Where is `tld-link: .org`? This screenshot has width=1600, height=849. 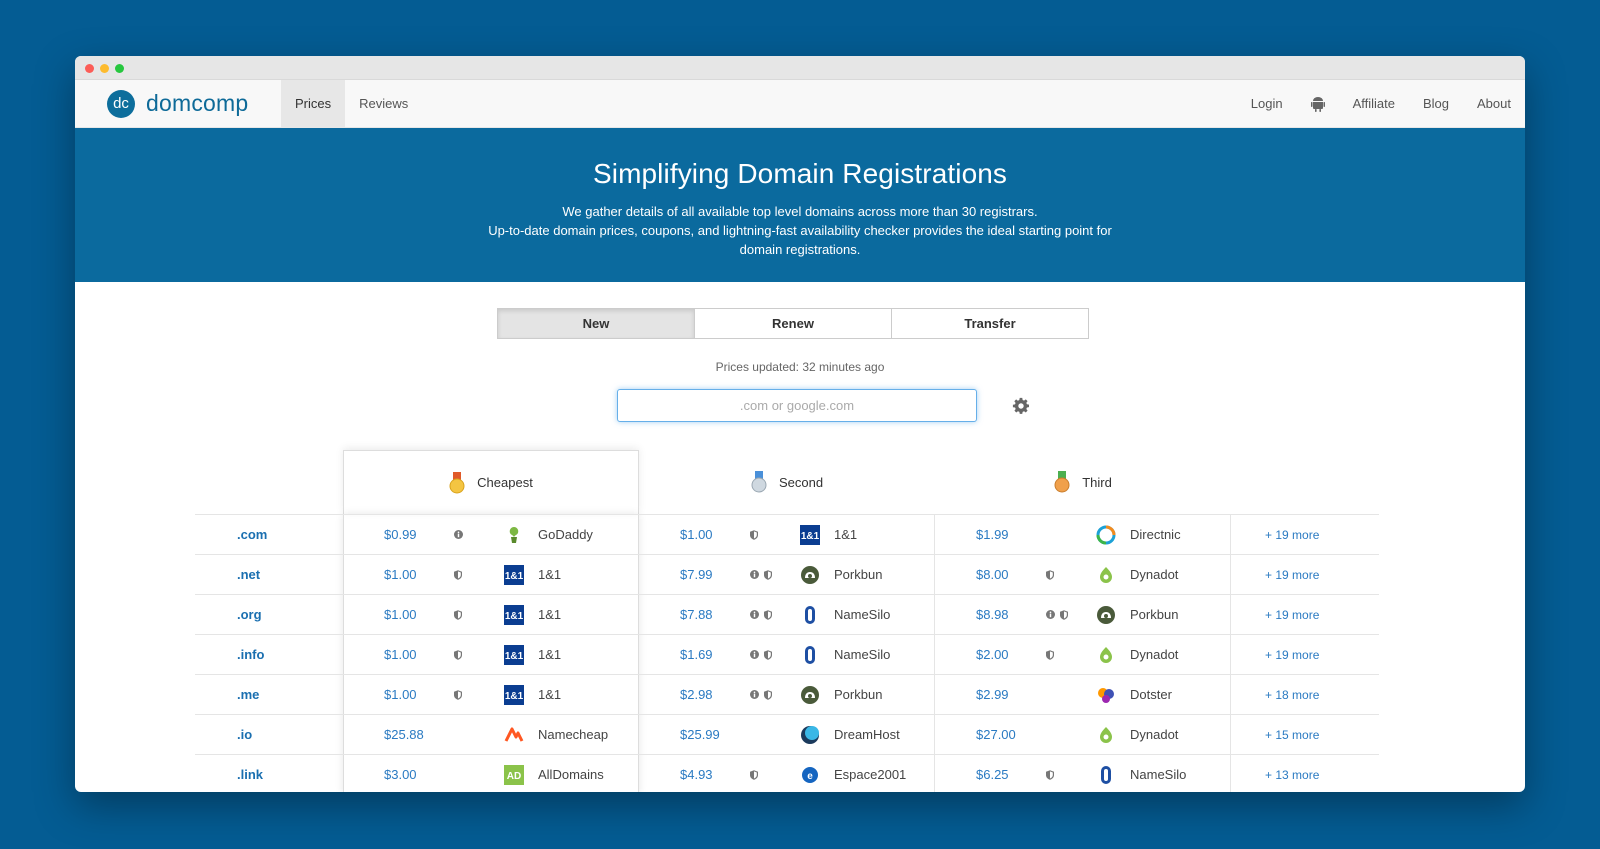 tld-link: .org is located at coordinates (269, 614).